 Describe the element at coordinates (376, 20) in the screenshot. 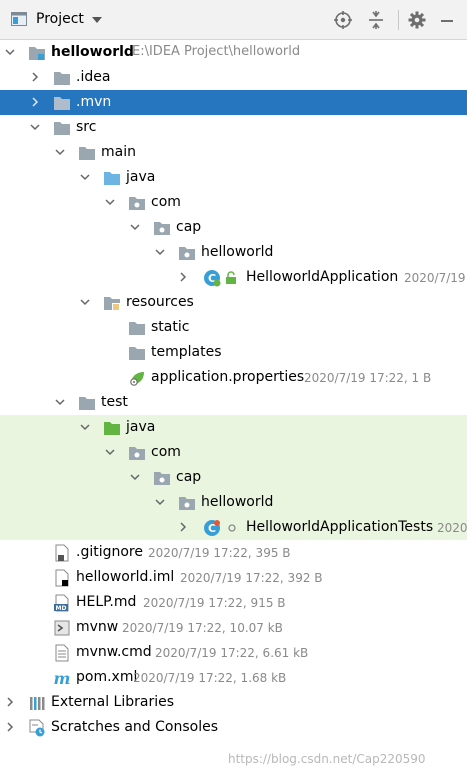

I see `collapse-all-icon` at that location.